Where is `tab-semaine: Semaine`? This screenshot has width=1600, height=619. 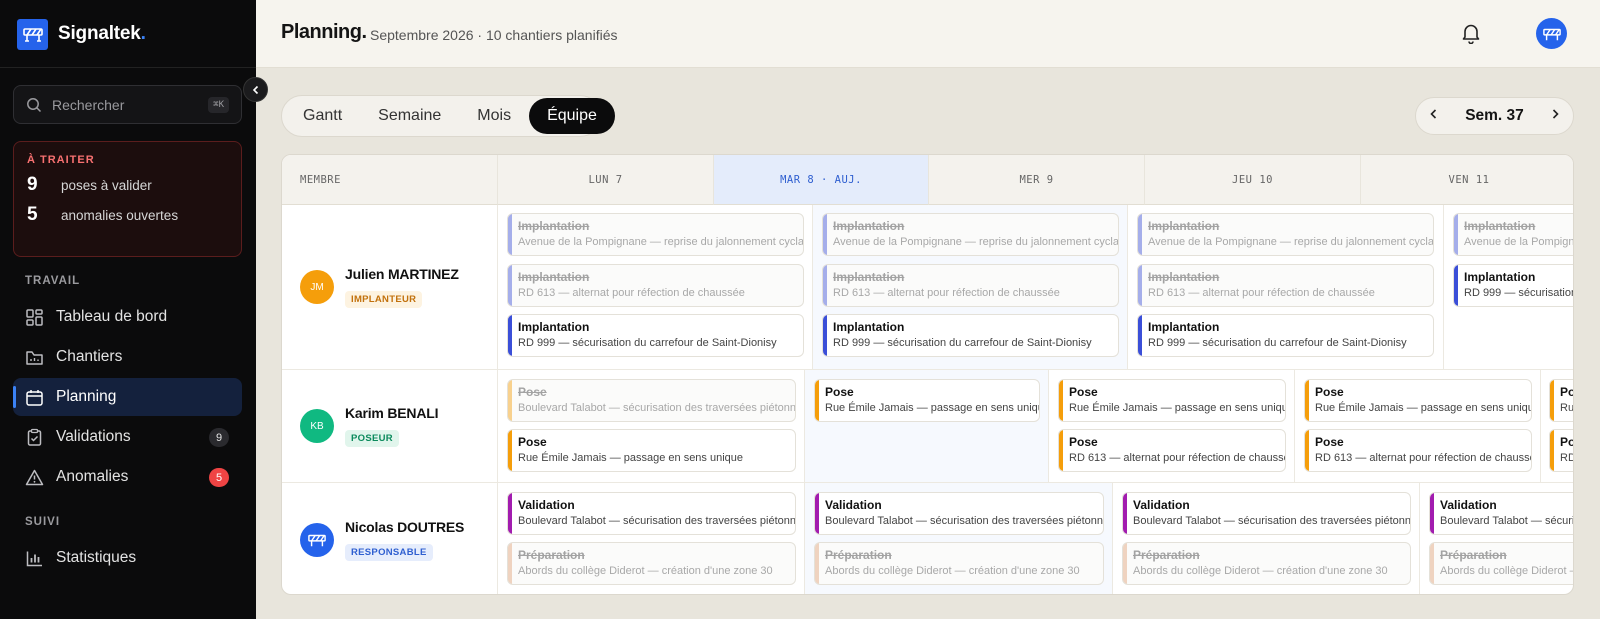
tab-semaine: Semaine is located at coordinates (409, 116).